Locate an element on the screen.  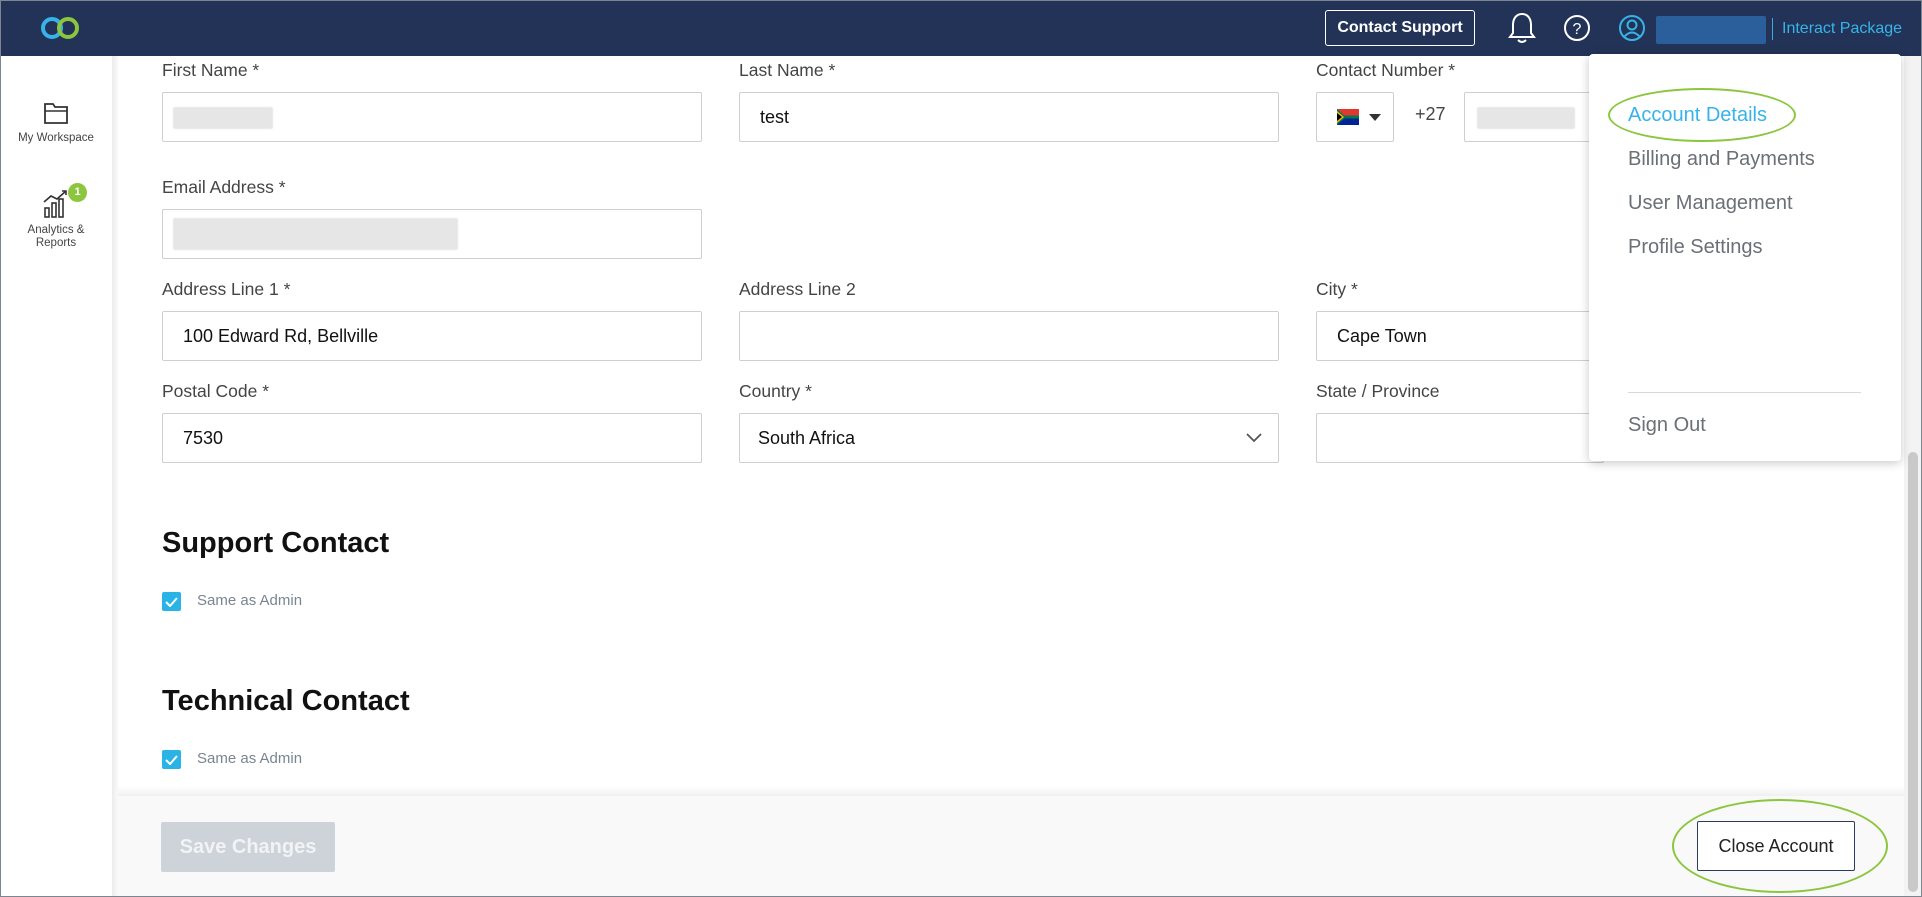
help-icon: ? is located at coordinates (1577, 28).